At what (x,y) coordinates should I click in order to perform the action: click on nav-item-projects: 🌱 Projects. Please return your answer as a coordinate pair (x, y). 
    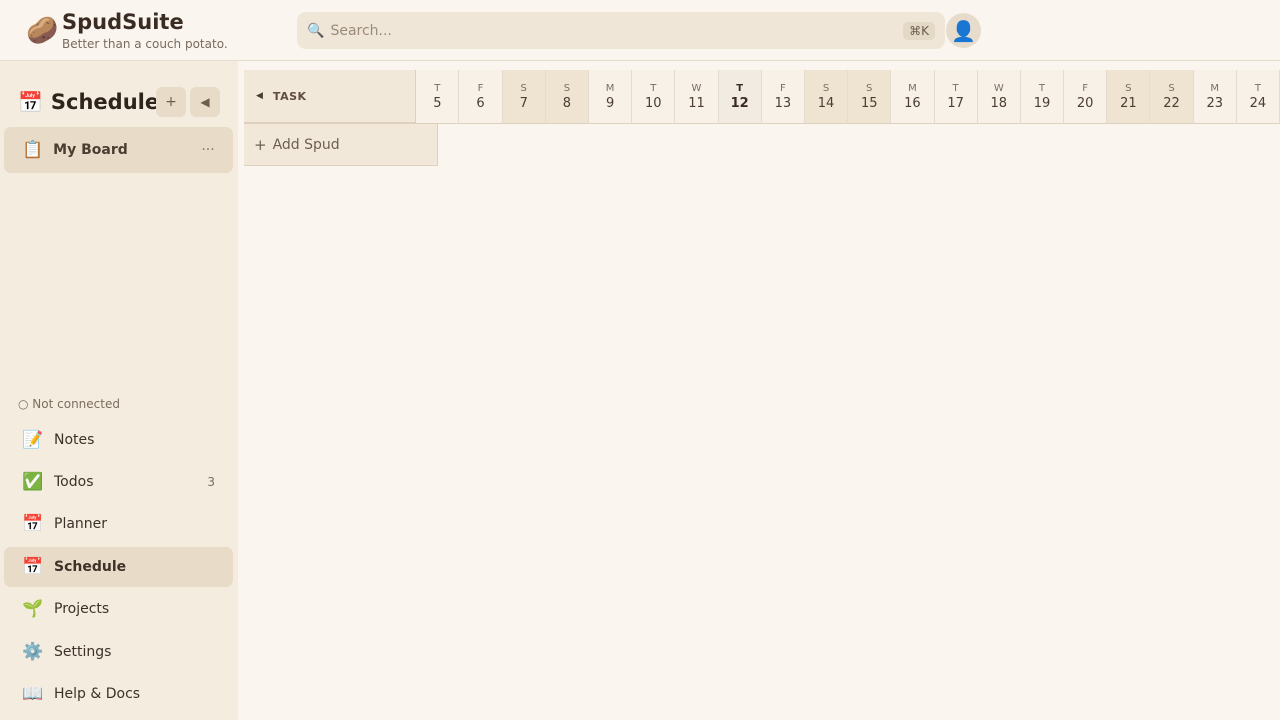
    Looking at the image, I should click on (118, 609).